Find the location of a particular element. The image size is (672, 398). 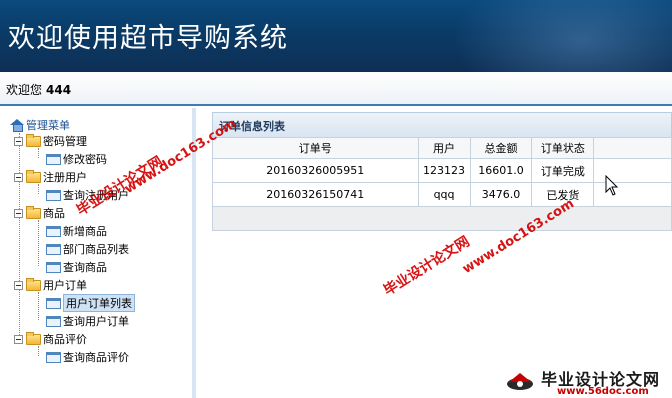

table-row: 20160326005951 123123 16601.0 订单完成 is located at coordinates (442, 170).